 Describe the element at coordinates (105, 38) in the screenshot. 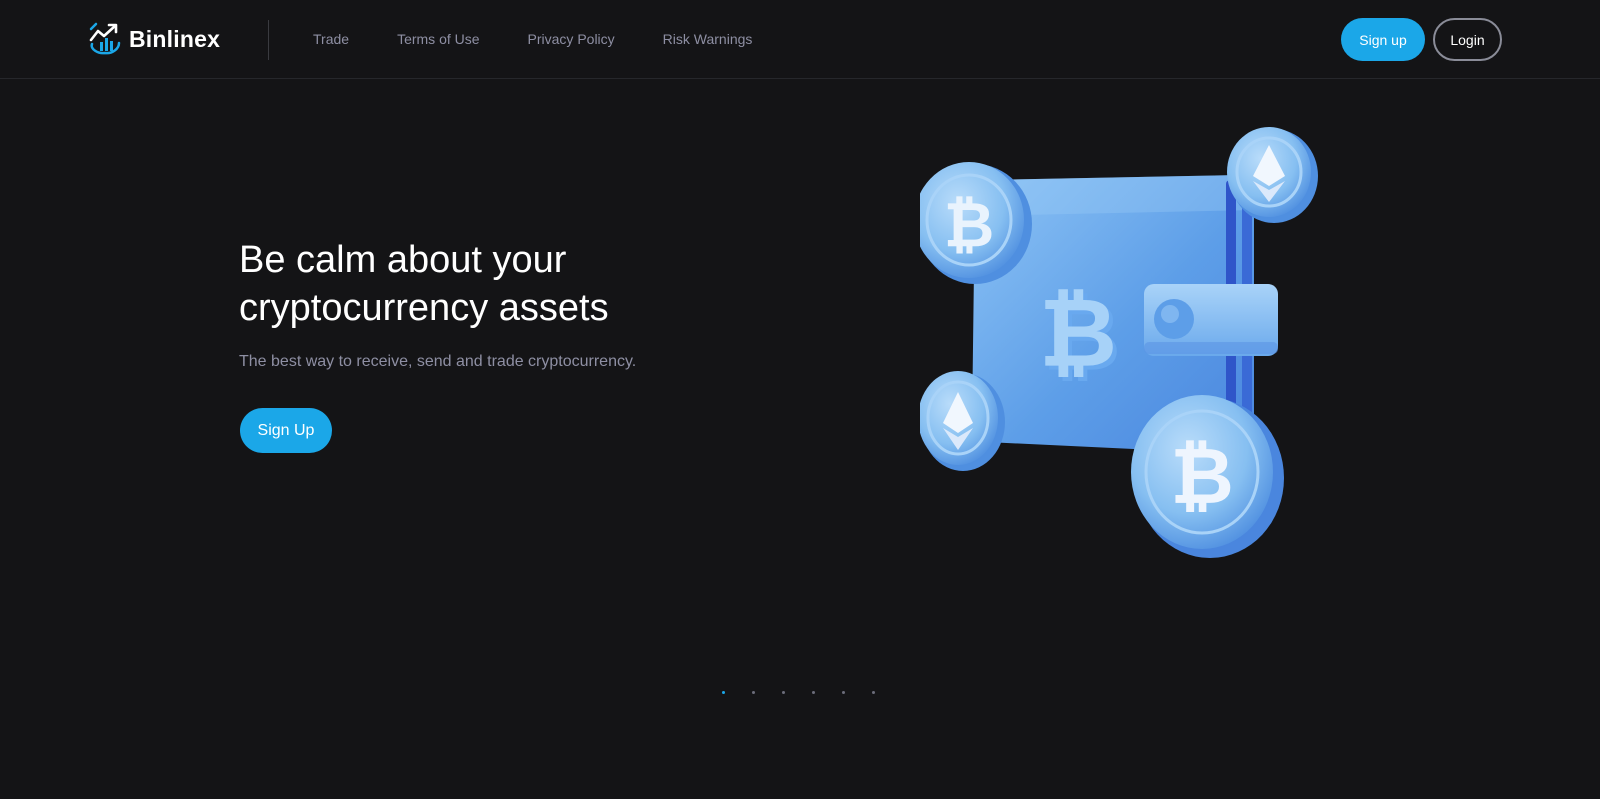

I see `rising-chart-logo-icon` at that location.